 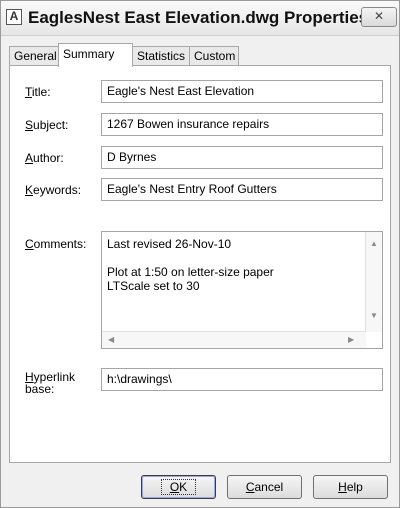 What do you see at coordinates (178, 487) in the screenshot?
I see `ok-button: OK` at bounding box center [178, 487].